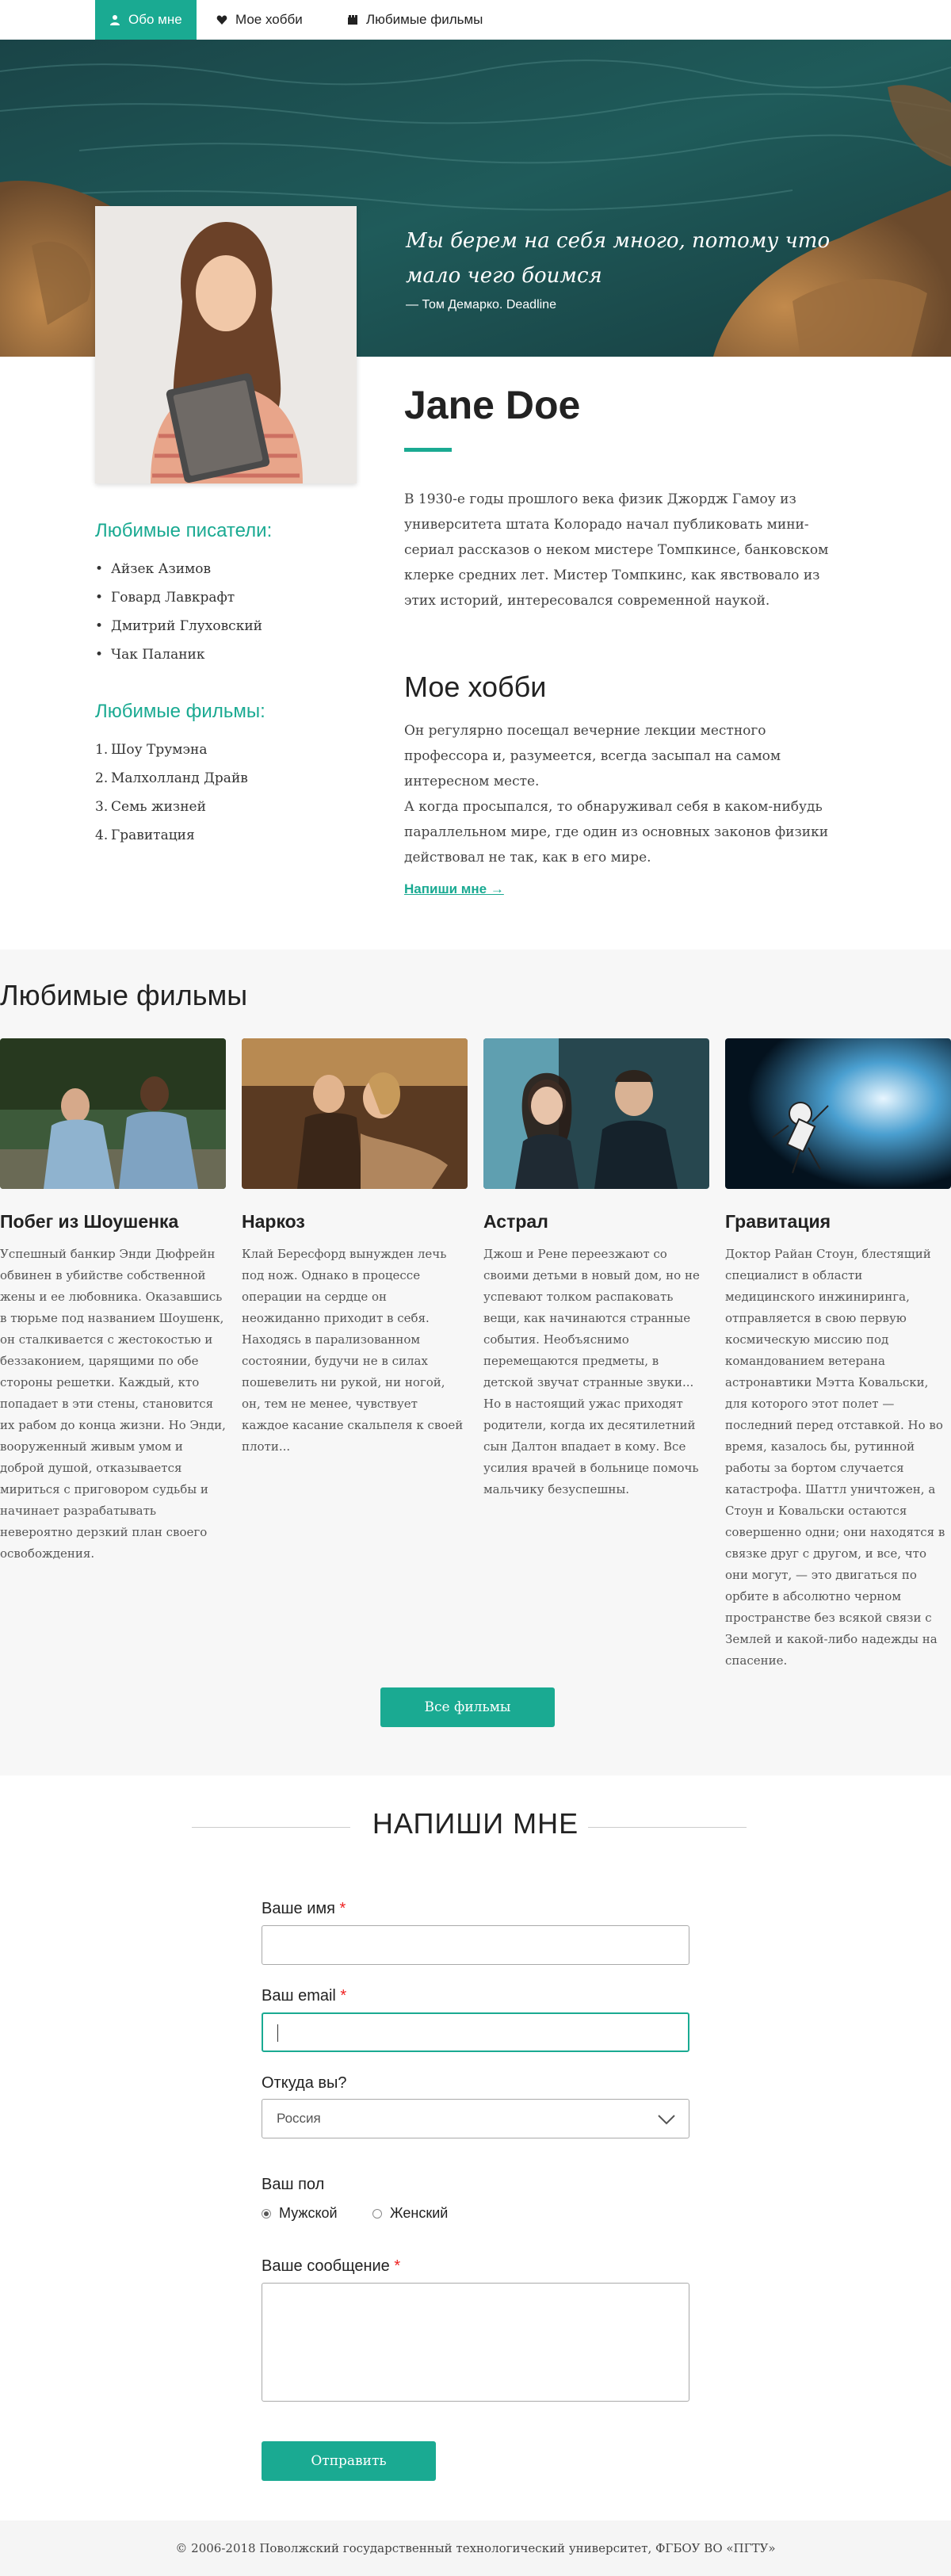  What do you see at coordinates (467, 1707) in the screenshot?
I see `all-films-button: Все фильмы` at bounding box center [467, 1707].